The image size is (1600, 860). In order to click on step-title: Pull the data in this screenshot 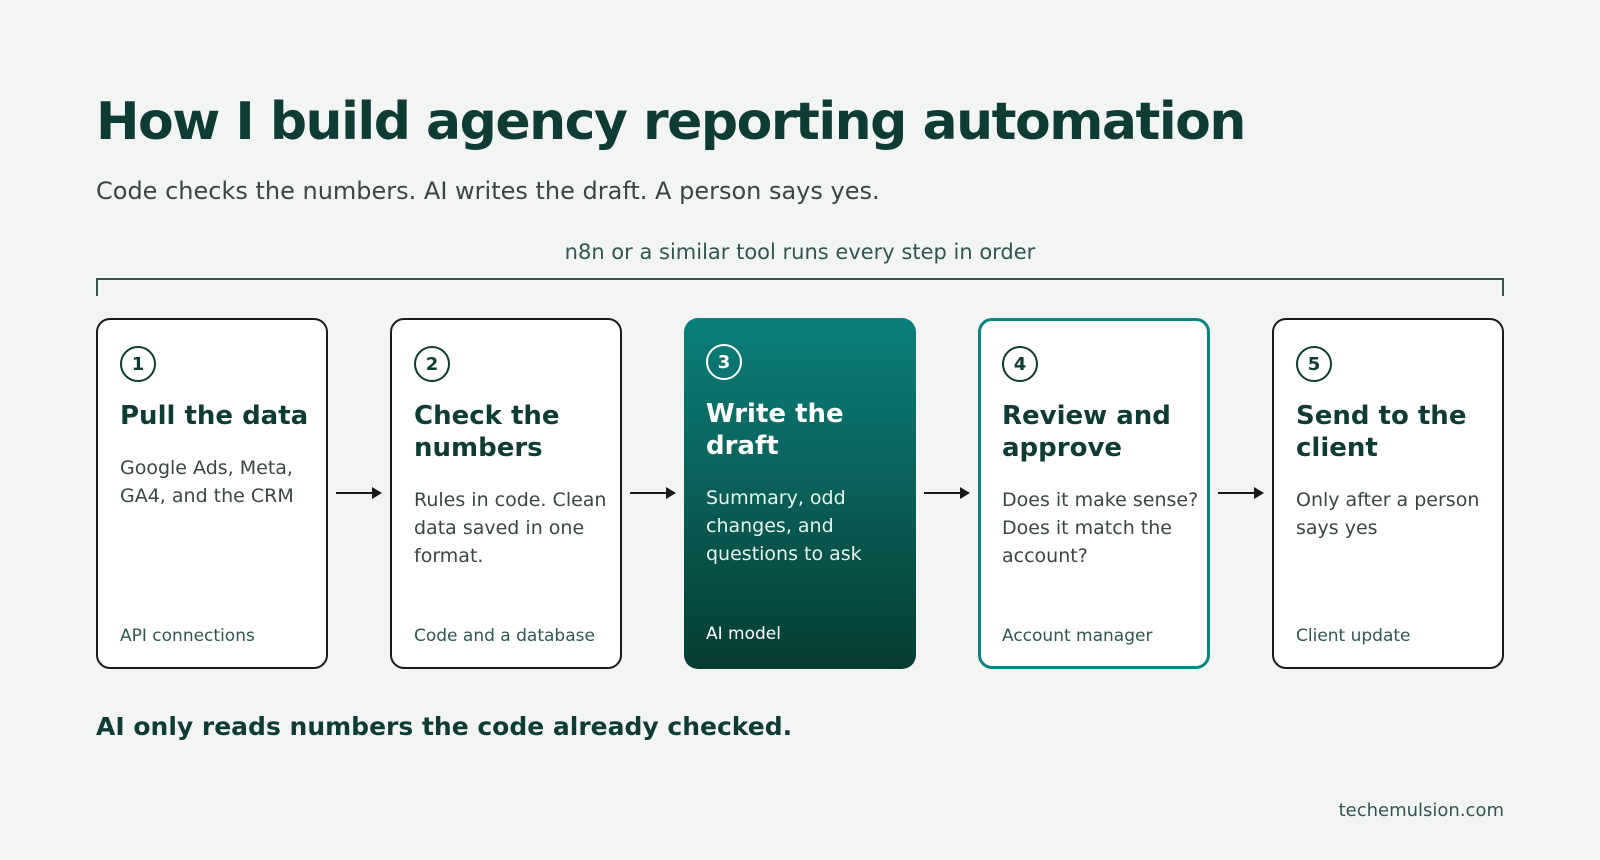, I will do `click(214, 416)`.